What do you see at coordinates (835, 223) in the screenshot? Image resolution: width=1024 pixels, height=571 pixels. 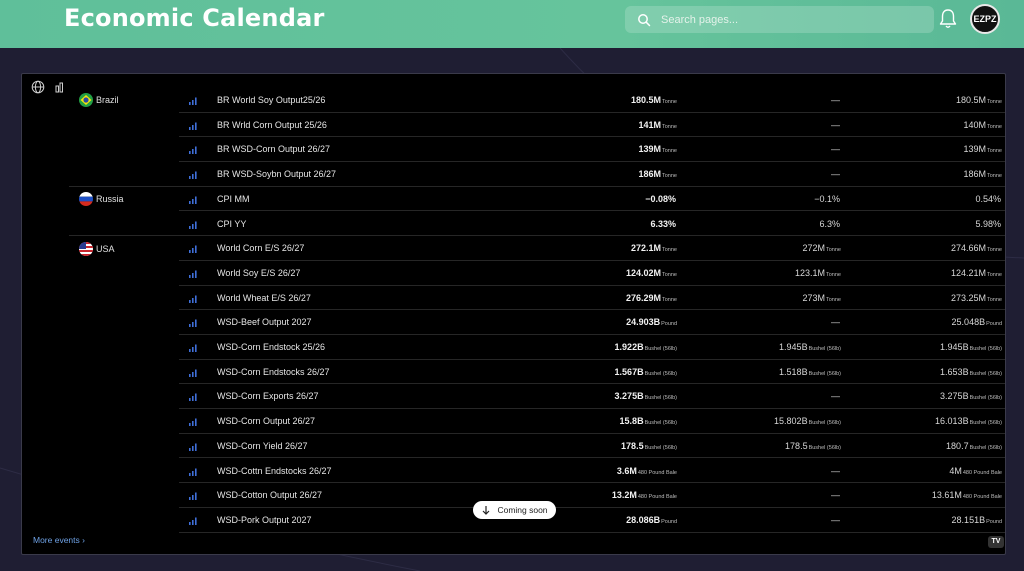 I see `forecast-value-suffix: %` at bounding box center [835, 223].